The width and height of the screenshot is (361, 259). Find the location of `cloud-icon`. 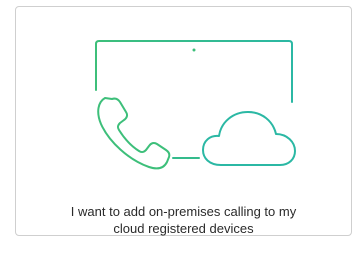

cloud-icon is located at coordinates (249, 138).